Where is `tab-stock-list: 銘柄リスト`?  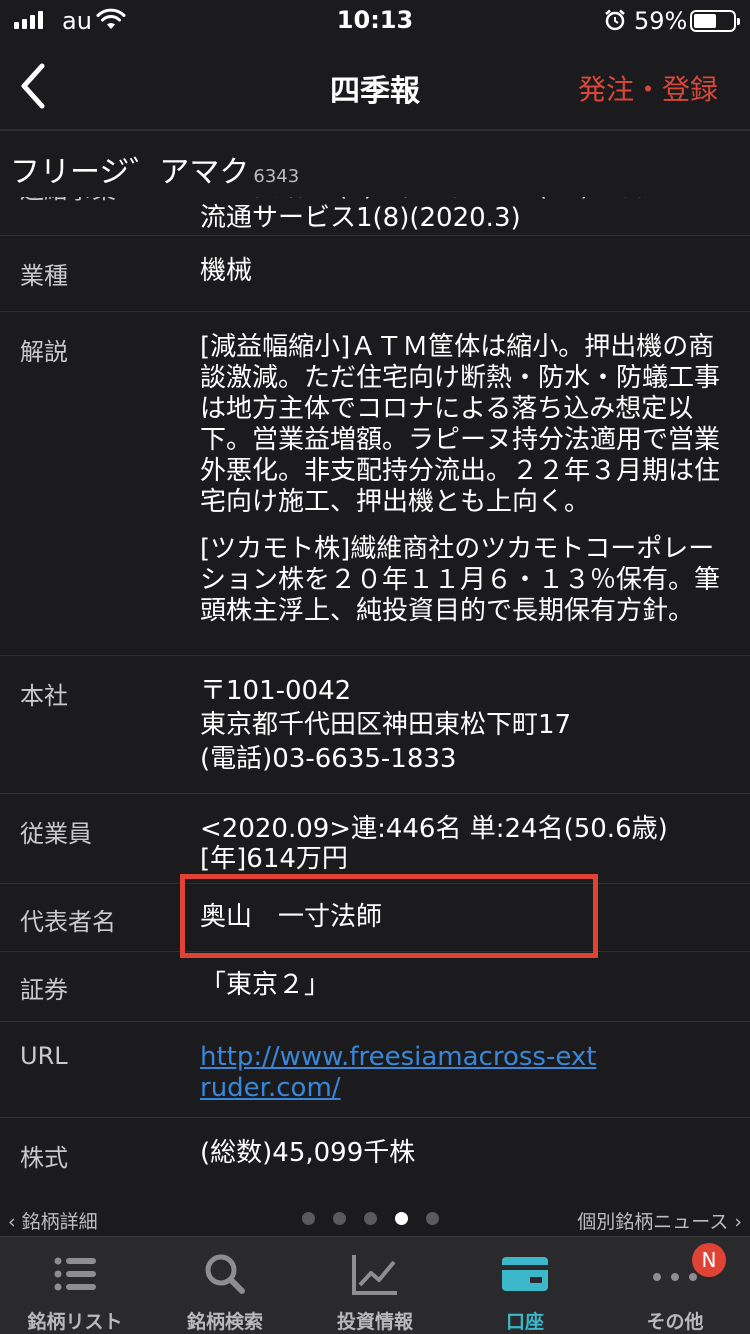 tab-stock-list: 銘柄リスト is located at coordinates (75, 1285).